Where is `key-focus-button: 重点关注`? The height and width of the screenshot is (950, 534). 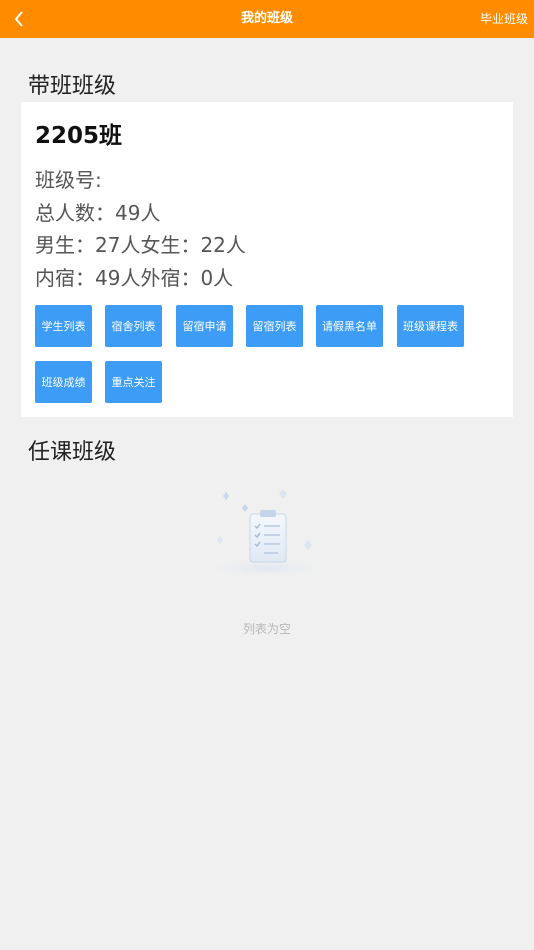 key-focus-button: 重点关注 is located at coordinates (133, 382).